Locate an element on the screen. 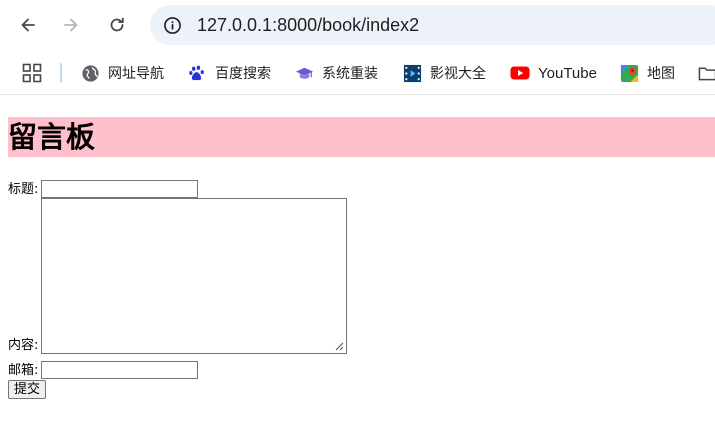  email-input is located at coordinates (120, 370).